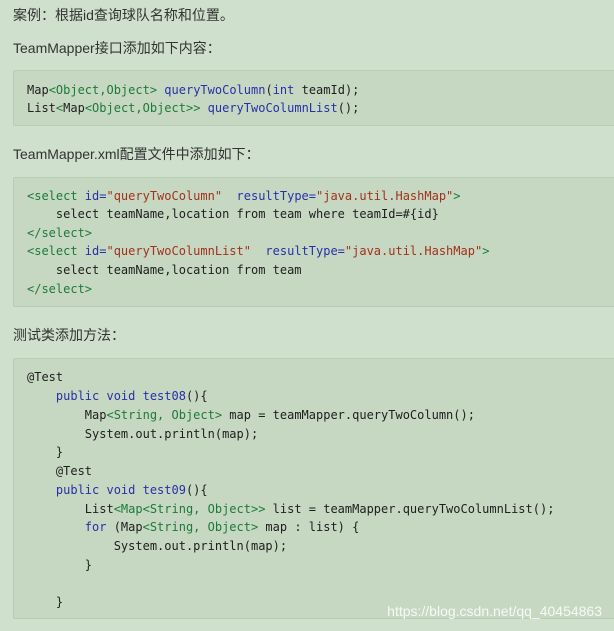 The image size is (614, 631). What do you see at coordinates (123, 15) in the screenshot?
I see `example-heading: 案例：根据id查询球队名称和位置。` at bounding box center [123, 15].